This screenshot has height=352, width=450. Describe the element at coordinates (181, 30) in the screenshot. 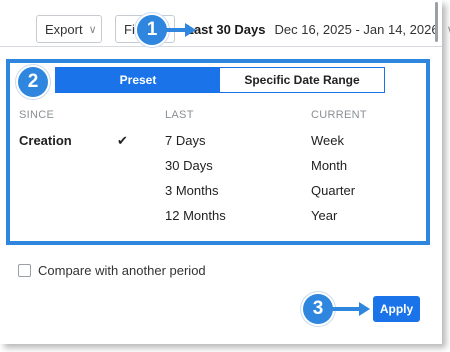

I see `callout-arrow-1-icon` at that location.